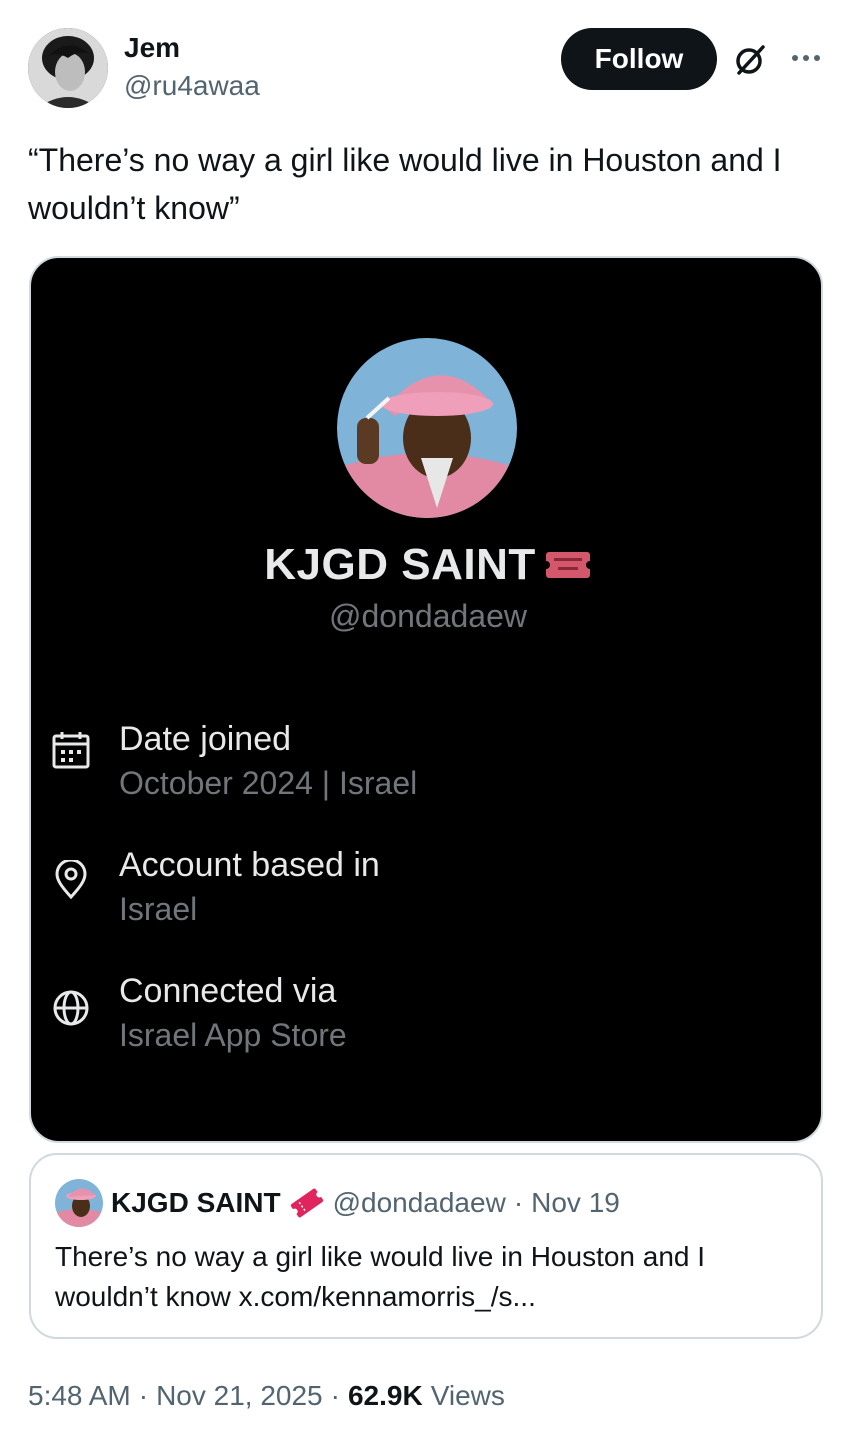  I want to click on info-connected-via: Connected via Israel App Store, so click(426, 1017).